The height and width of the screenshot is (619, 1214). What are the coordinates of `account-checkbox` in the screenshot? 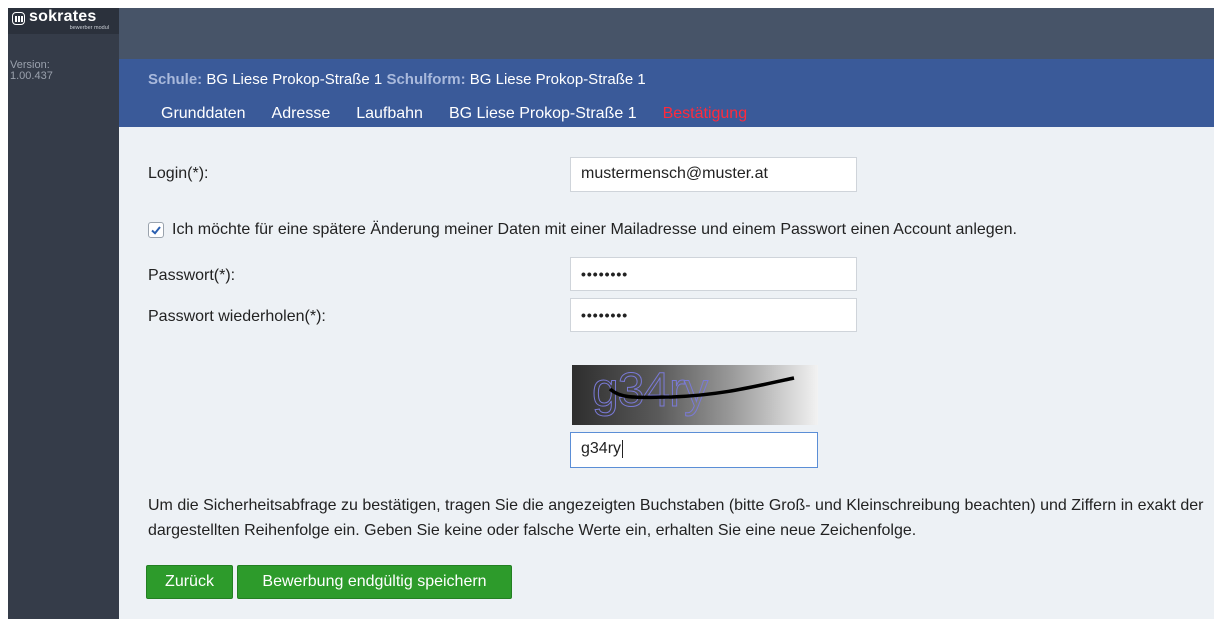 It's located at (156, 230).